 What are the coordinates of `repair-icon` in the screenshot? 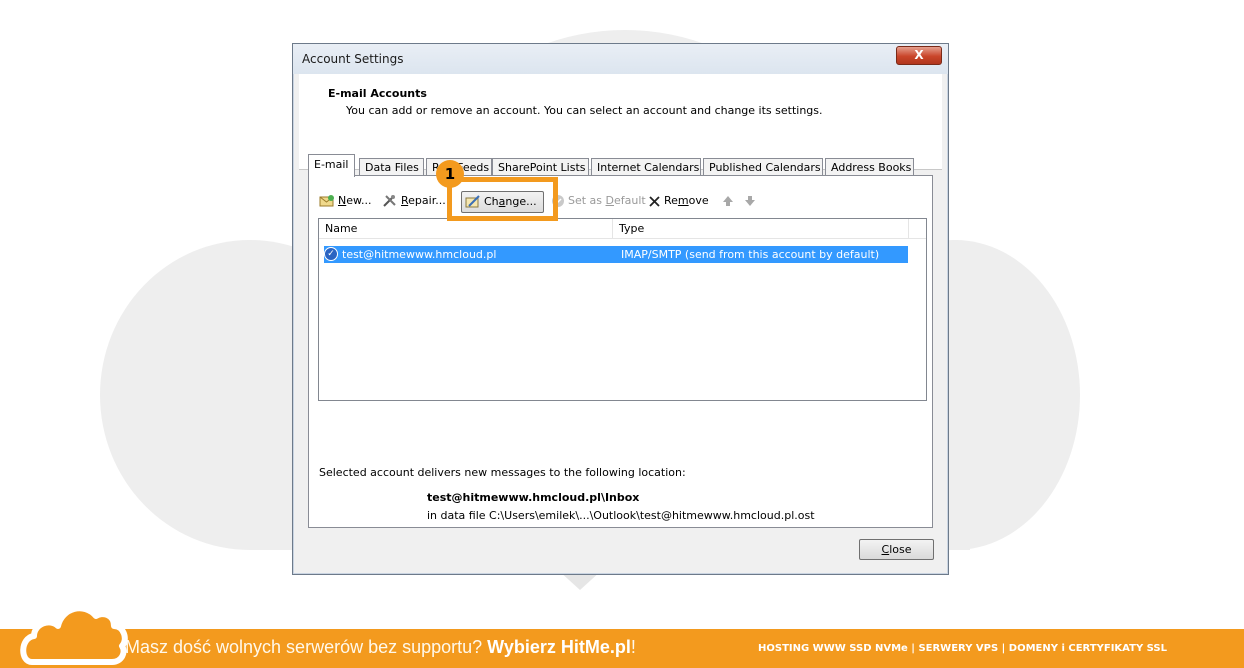 It's located at (389, 201).